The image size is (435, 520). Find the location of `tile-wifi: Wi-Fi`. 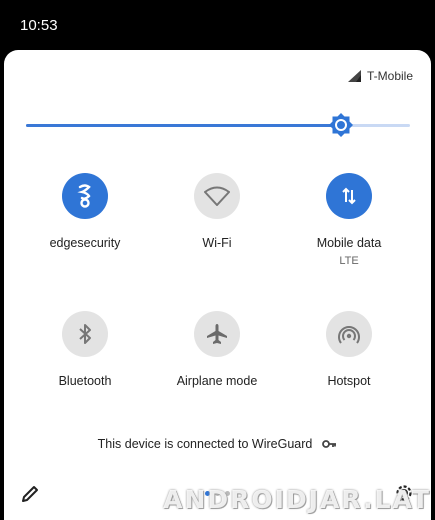

tile-wifi: Wi-Fi is located at coordinates (217, 211).